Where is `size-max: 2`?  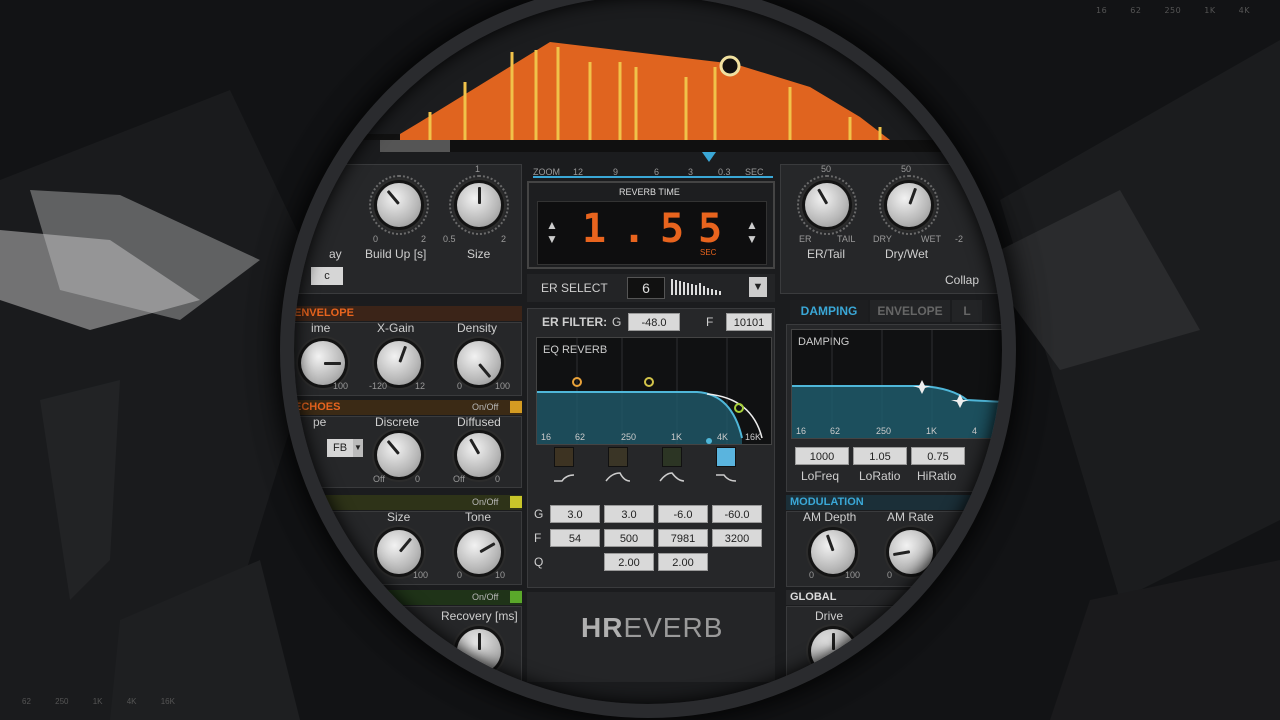
size-max: 2 is located at coordinates (504, 239).